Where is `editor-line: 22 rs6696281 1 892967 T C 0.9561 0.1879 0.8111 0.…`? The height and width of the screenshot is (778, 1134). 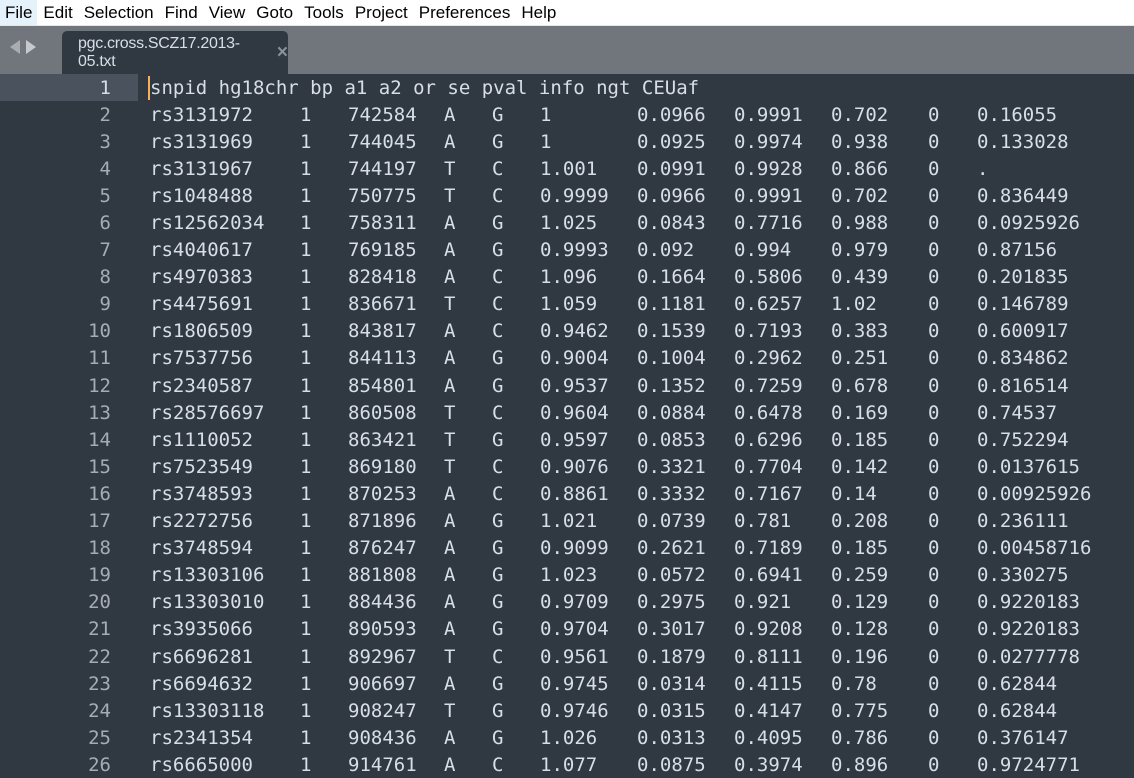 editor-line: 22 rs6696281 1 892967 T C 0.9561 0.1879 0.8111 0.… is located at coordinates (567, 656).